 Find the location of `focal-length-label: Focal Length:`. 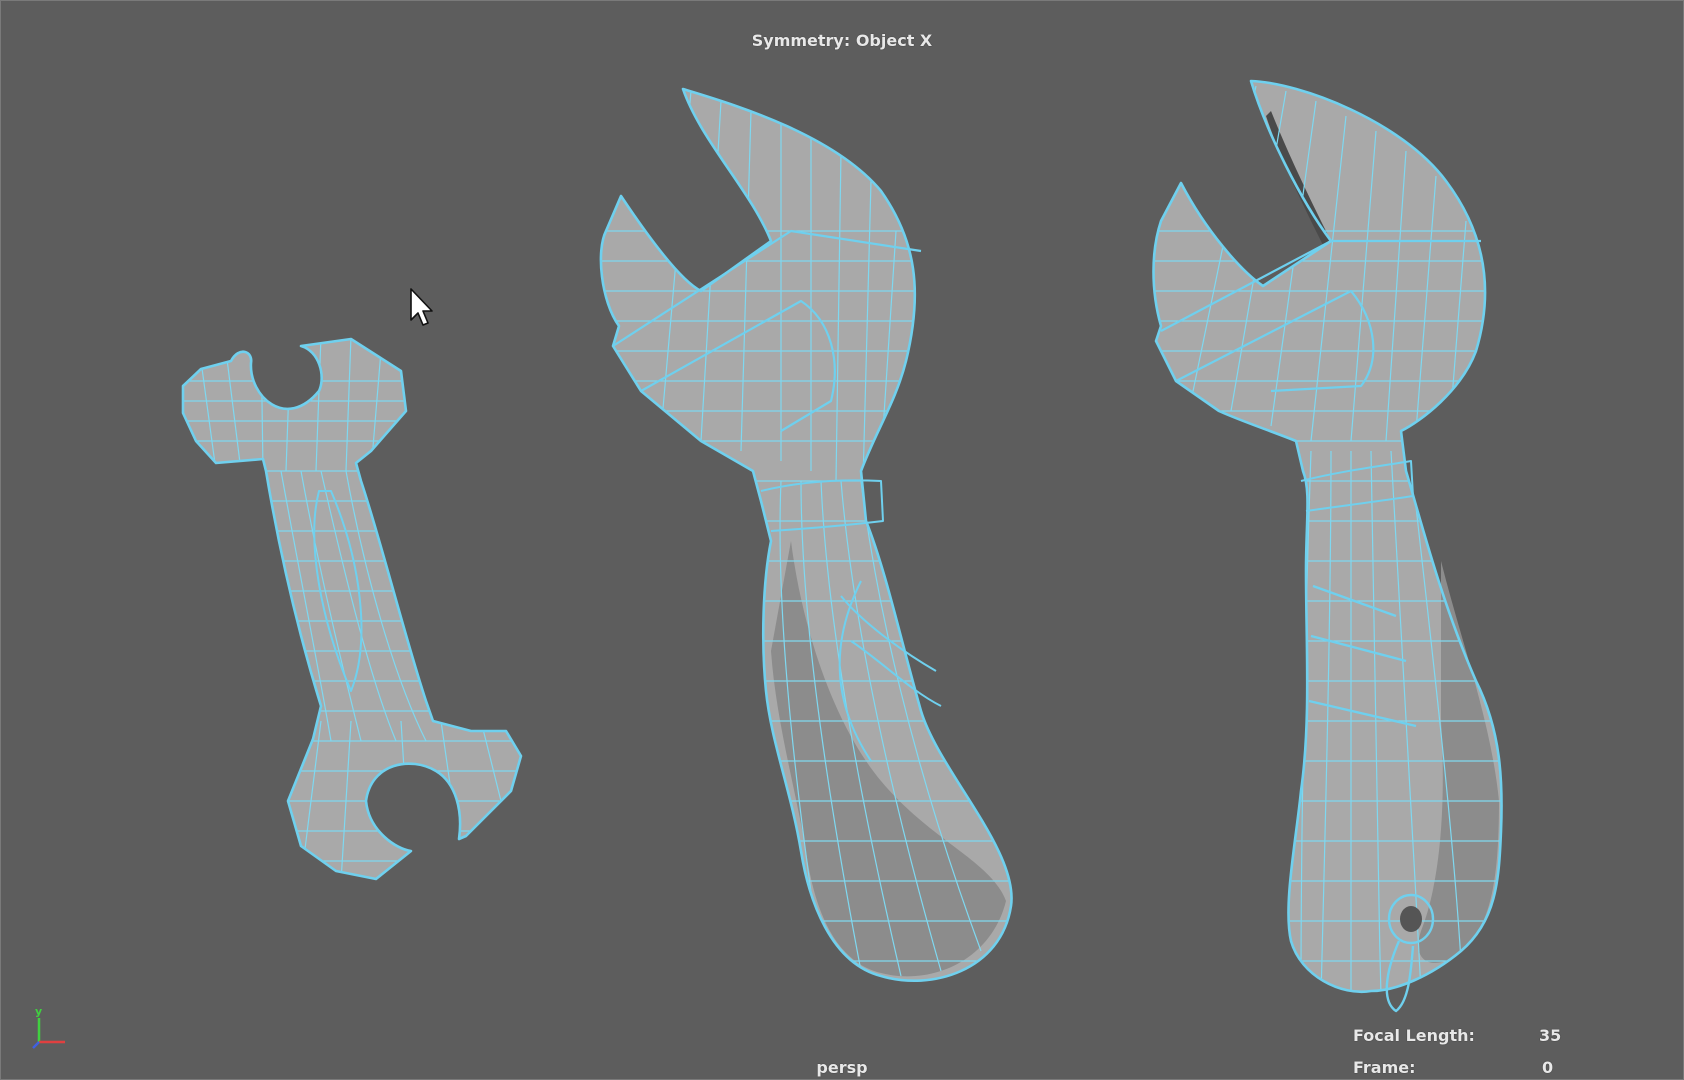

focal-length-label: Focal Length: is located at coordinates (1414, 1035).